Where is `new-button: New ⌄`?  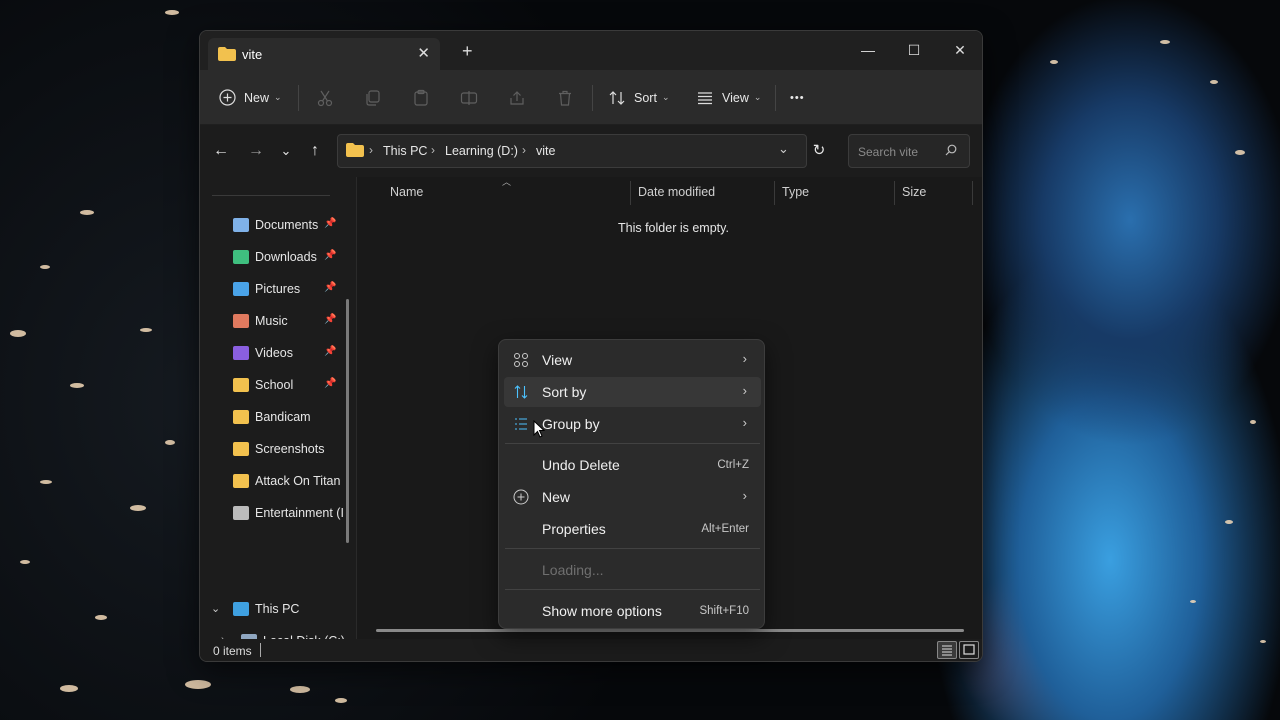 new-button: New ⌄ is located at coordinates (250, 97).